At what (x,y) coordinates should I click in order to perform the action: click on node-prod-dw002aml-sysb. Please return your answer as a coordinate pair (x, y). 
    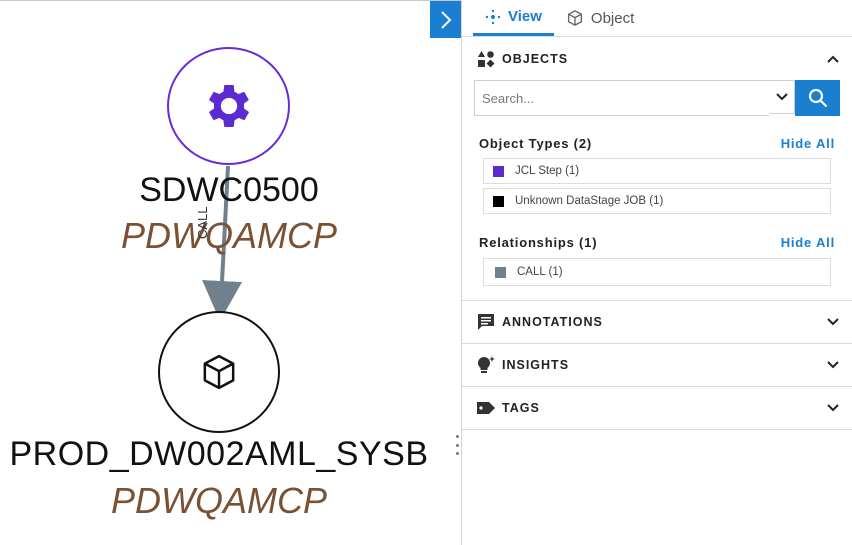
    Looking at the image, I should click on (219, 372).